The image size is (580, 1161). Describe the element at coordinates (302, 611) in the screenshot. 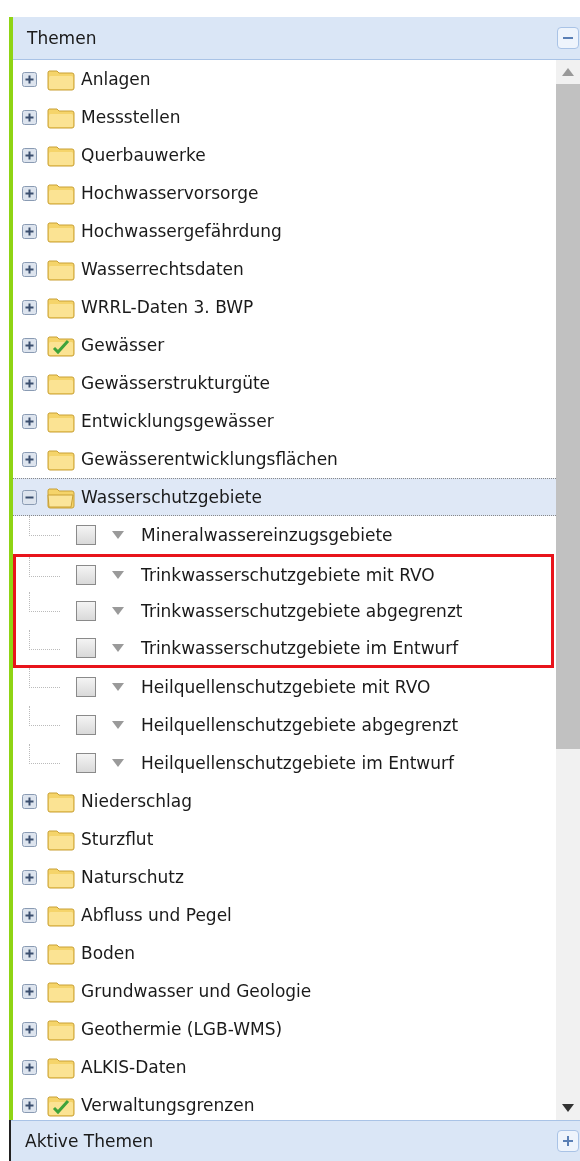

I see `layer-label: Trinkwasserschutzgebiete abgegrenzt` at that location.